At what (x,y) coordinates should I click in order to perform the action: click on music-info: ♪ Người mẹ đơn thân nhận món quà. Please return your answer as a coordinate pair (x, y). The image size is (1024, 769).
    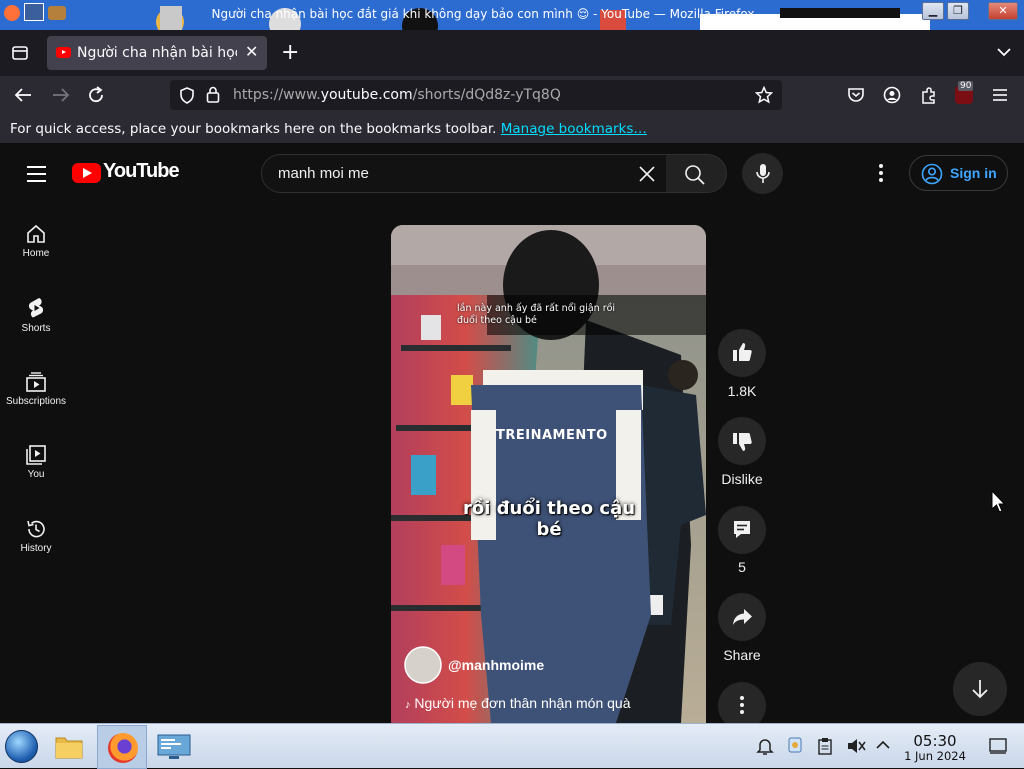
    Looking at the image, I should click on (517, 703).